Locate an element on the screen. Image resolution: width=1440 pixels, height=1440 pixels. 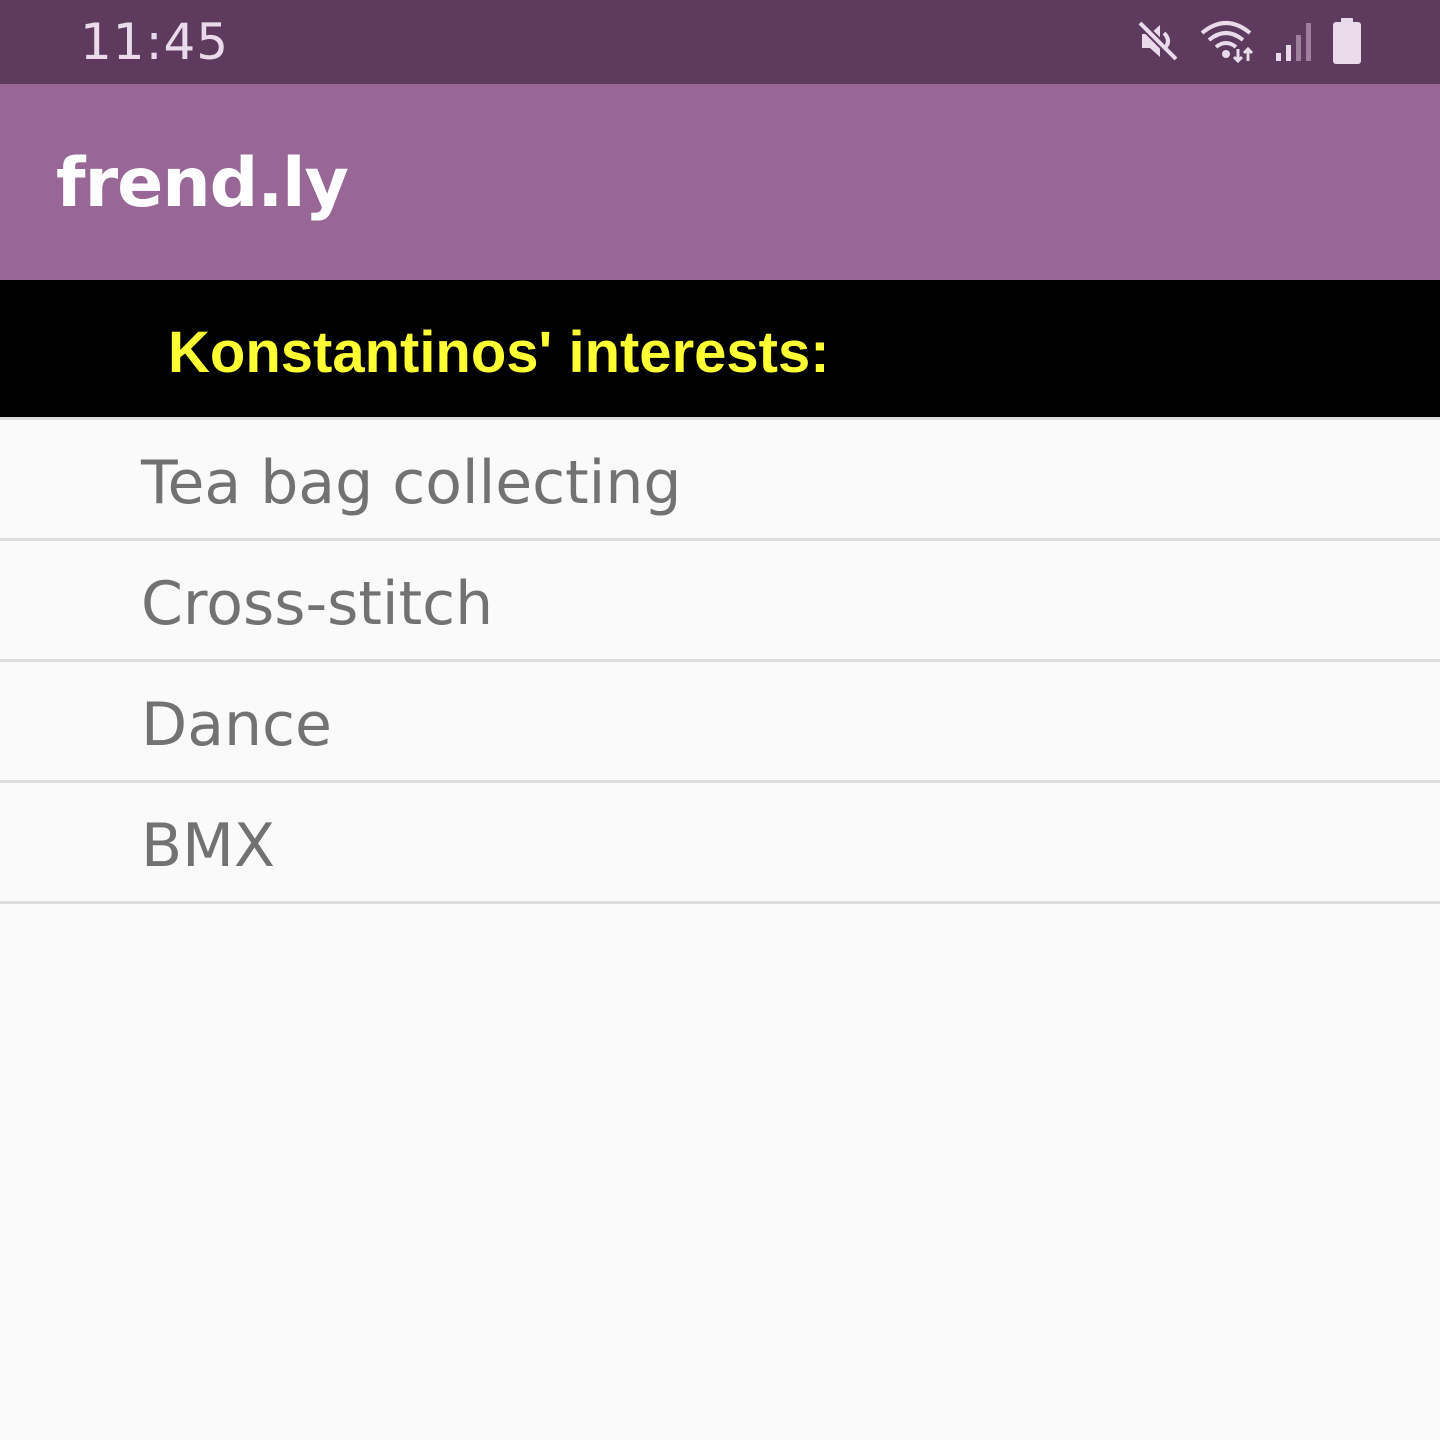
status-icons is located at coordinates (1249, 41).